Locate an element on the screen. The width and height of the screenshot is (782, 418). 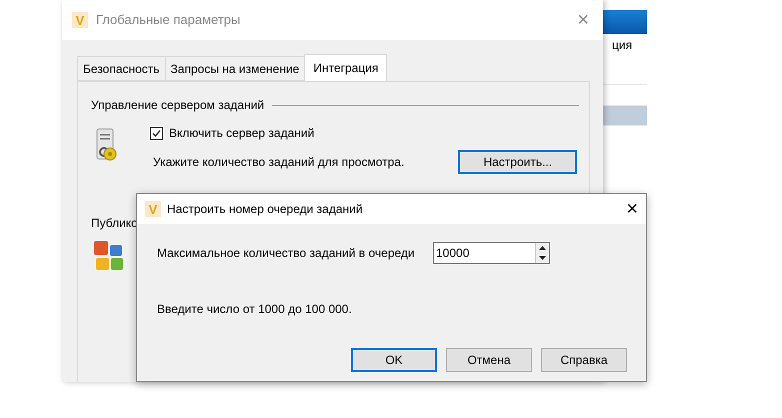
hint-text: Укажите количество заданий для просмотра. is located at coordinates (278, 162).